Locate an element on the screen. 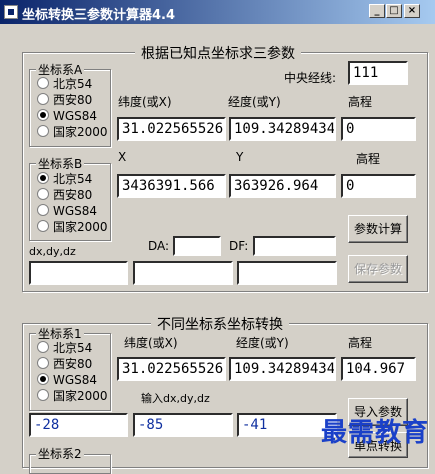 The image size is (435, 474). coord-system-2-title: 坐标系2 is located at coordinates (60, 453).